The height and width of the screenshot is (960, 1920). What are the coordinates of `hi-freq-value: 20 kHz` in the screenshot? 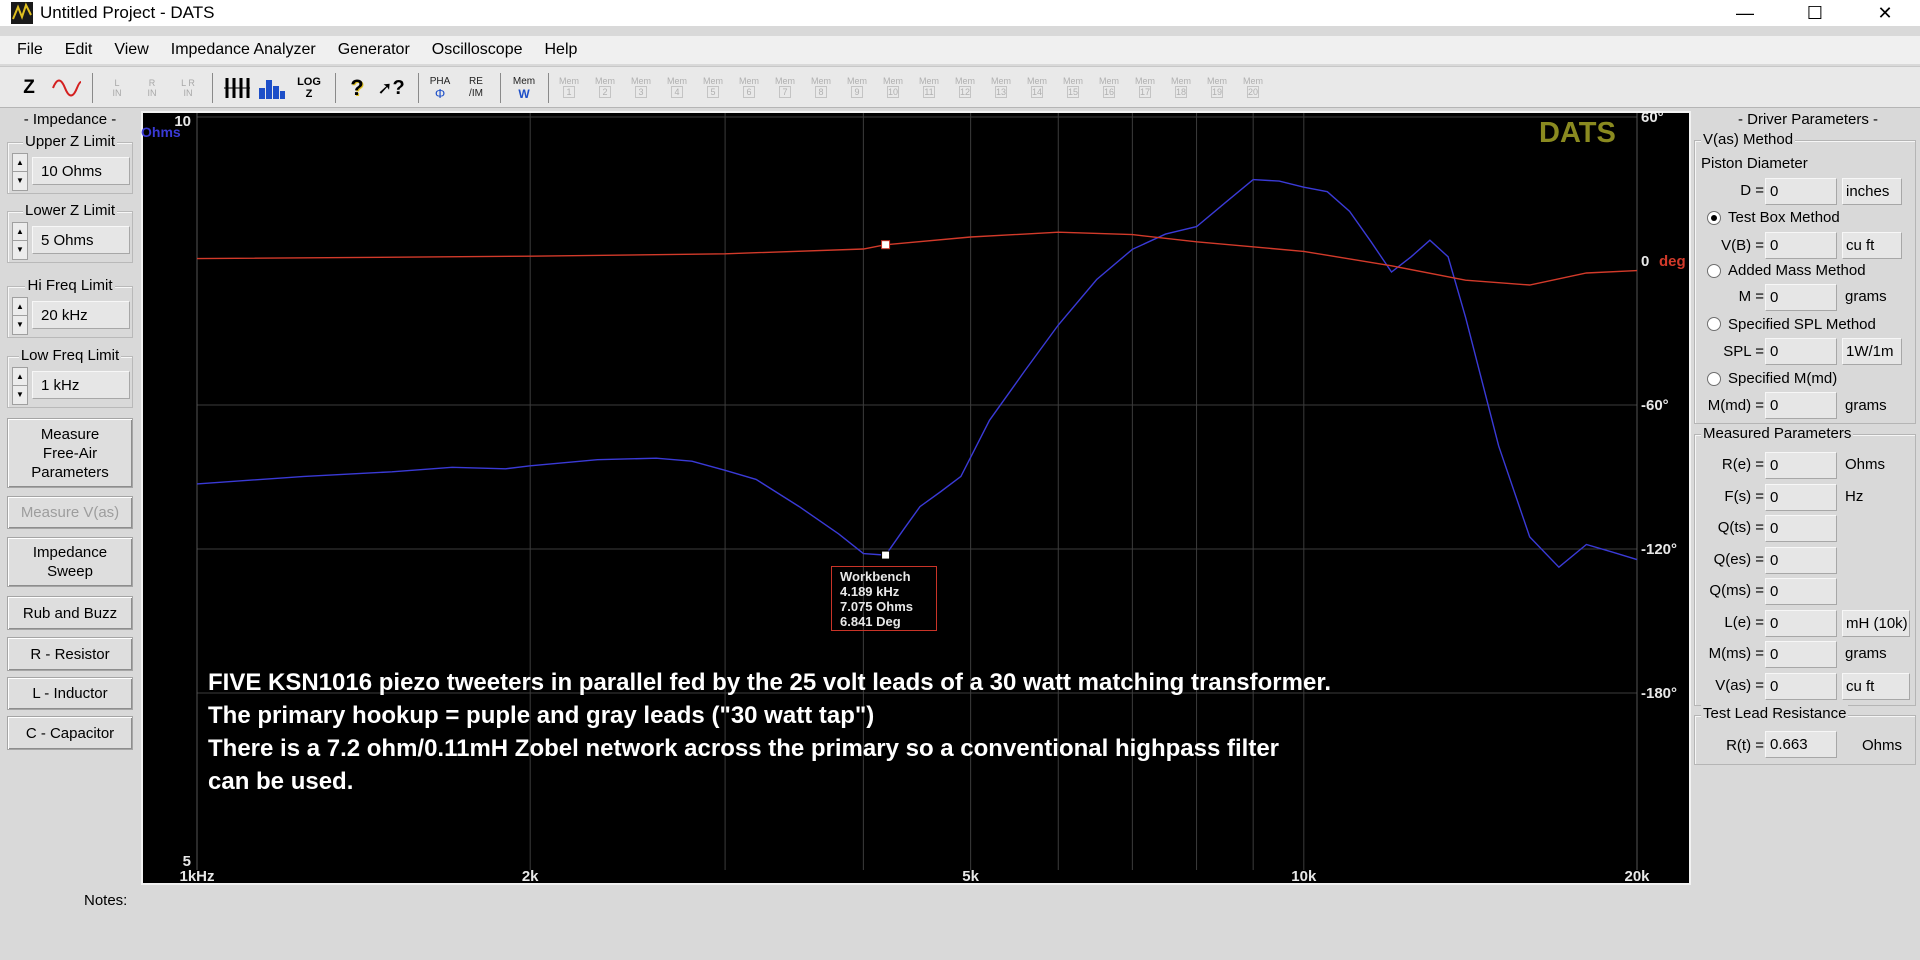 It's located at (81, 315).